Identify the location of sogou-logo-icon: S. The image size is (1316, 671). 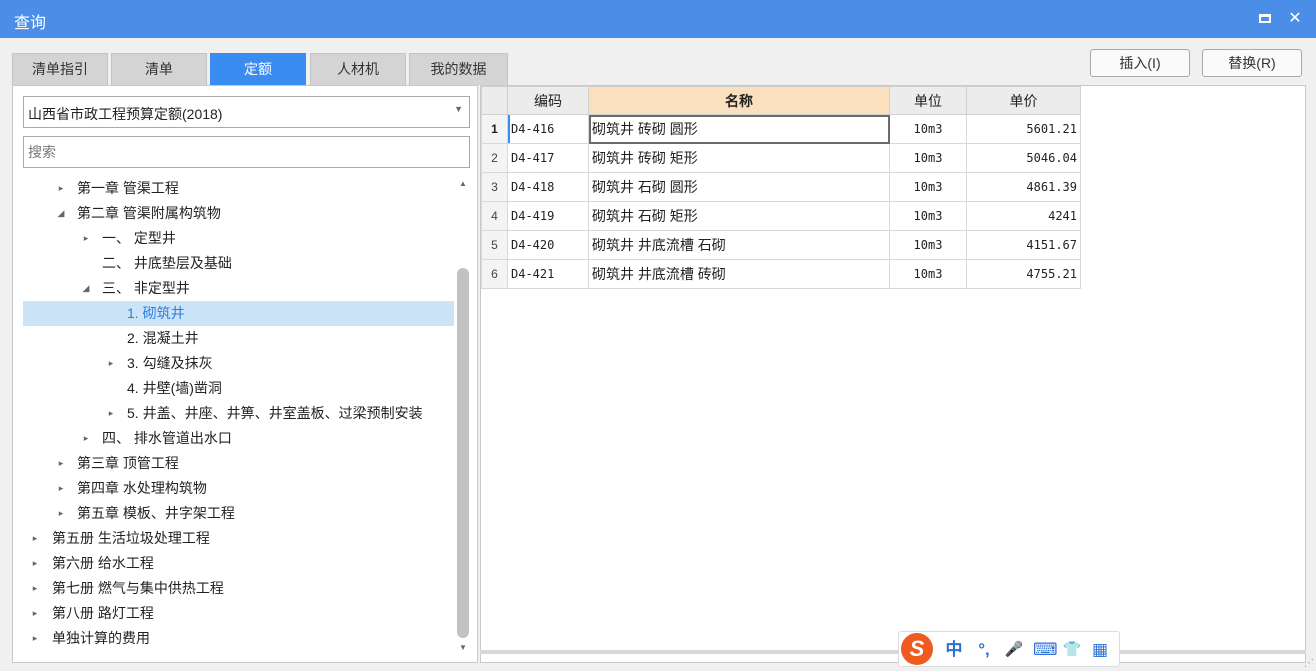
(917, 649).